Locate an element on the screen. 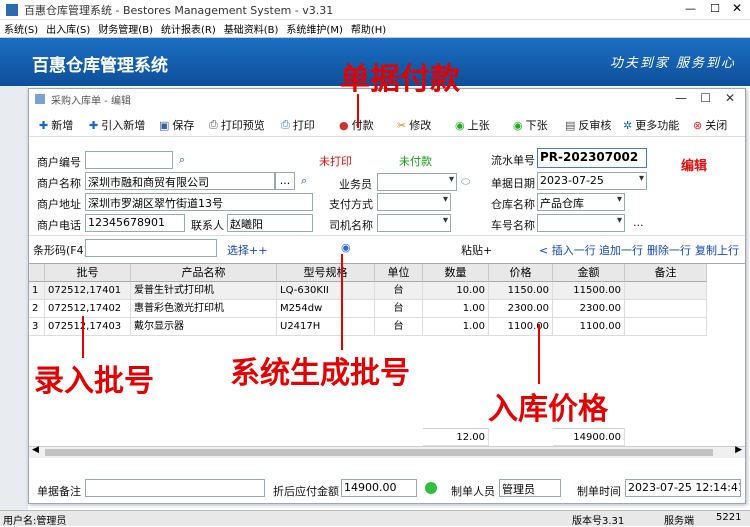 The image size is (750, 527). salesman-select is located at coordinates (417, 182).